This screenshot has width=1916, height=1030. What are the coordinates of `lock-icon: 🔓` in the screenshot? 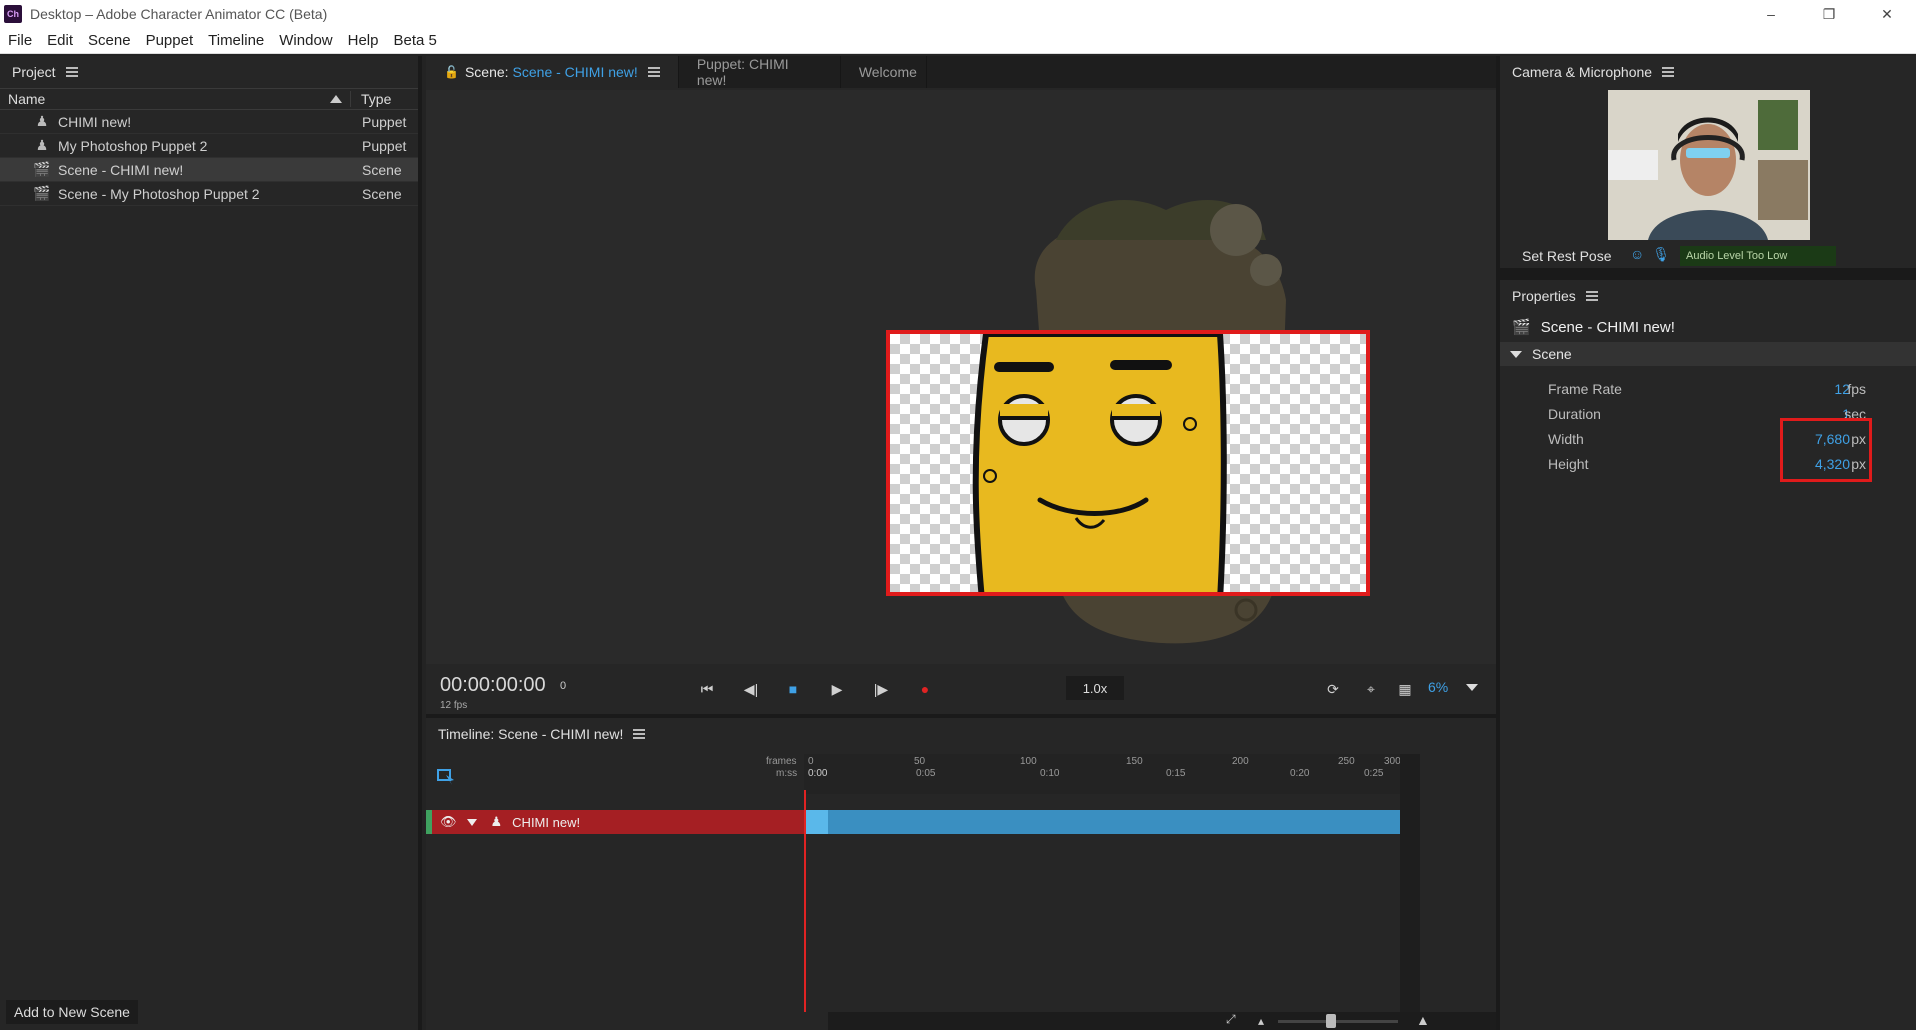 It's located at (451, 72).